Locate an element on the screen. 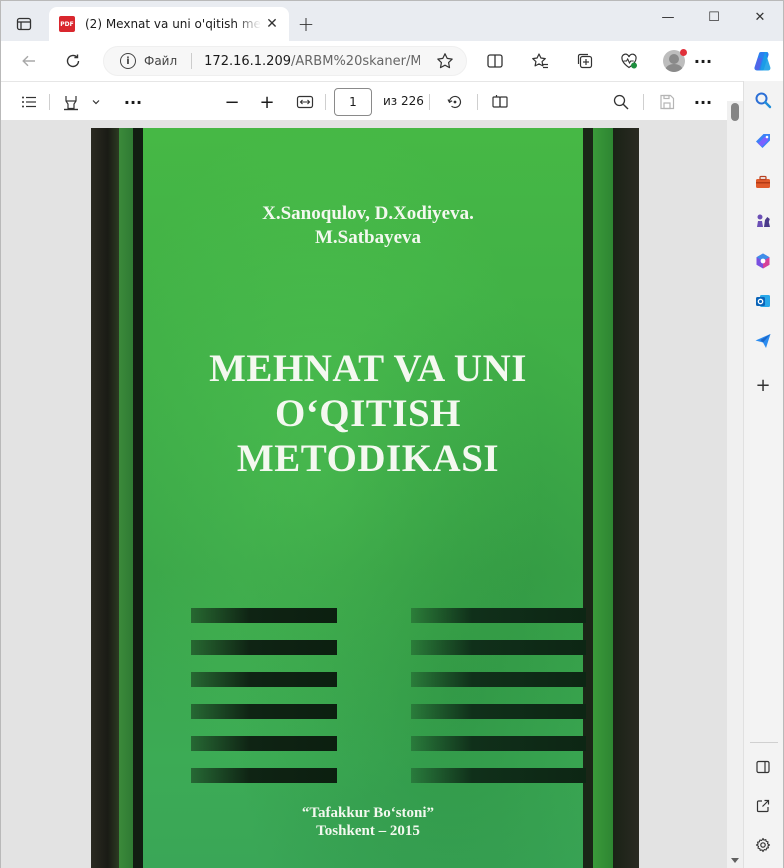  sidebar-layout-button is located at coordinates (763, 767).